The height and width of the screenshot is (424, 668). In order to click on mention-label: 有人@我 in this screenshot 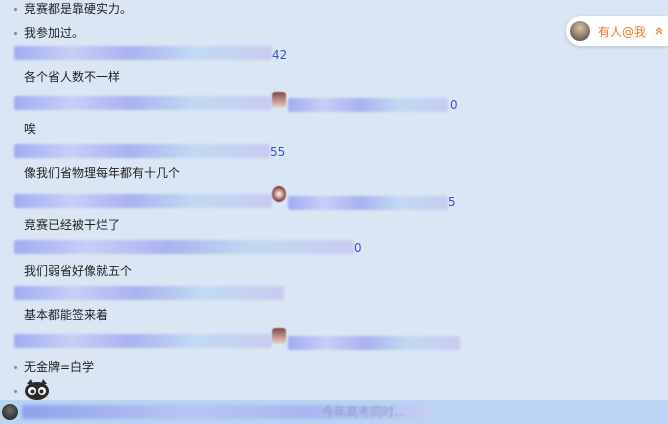, I will do `click(622, 31)`.